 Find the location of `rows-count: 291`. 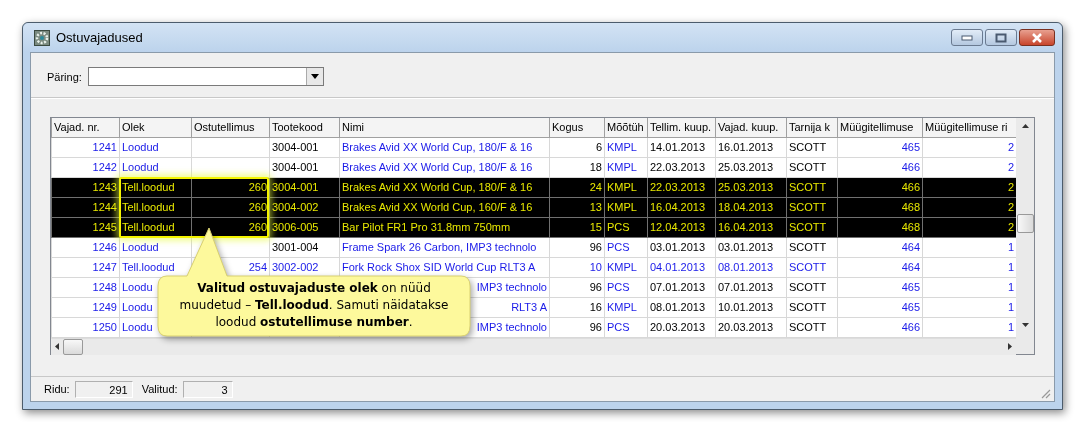

rows-count: 291 is located at coordinates (103, 389).